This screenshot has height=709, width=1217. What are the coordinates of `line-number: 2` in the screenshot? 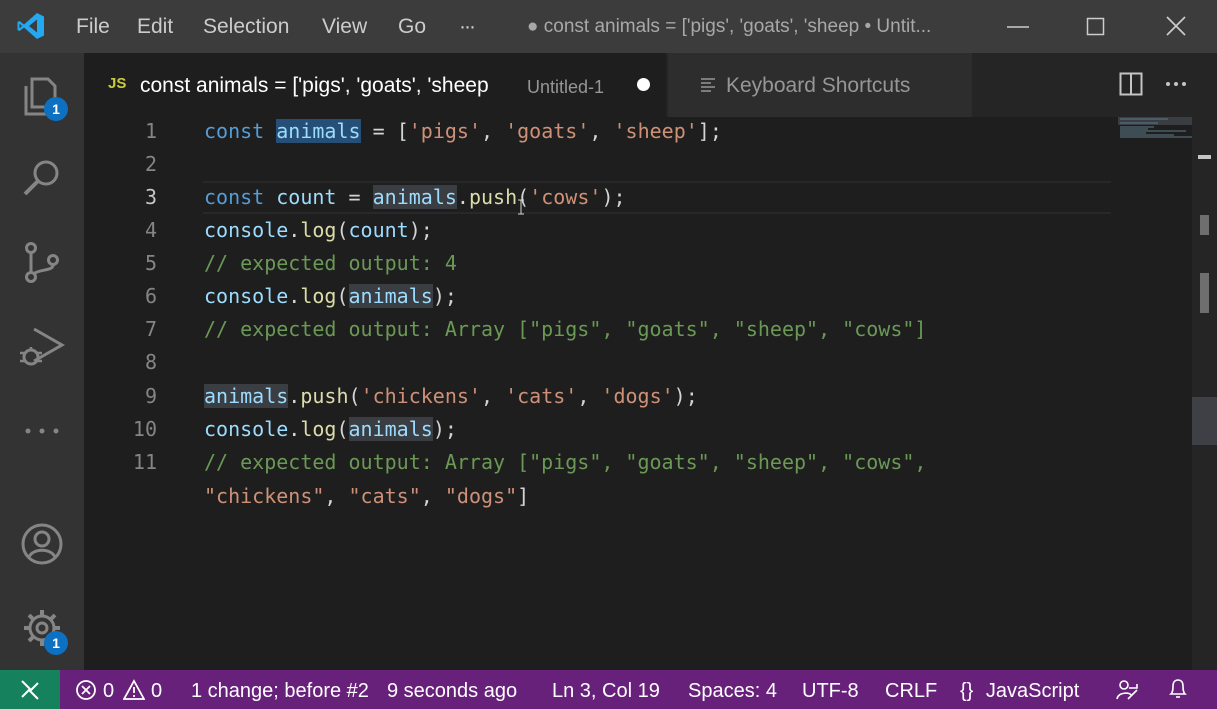 It's located at (150, 164).